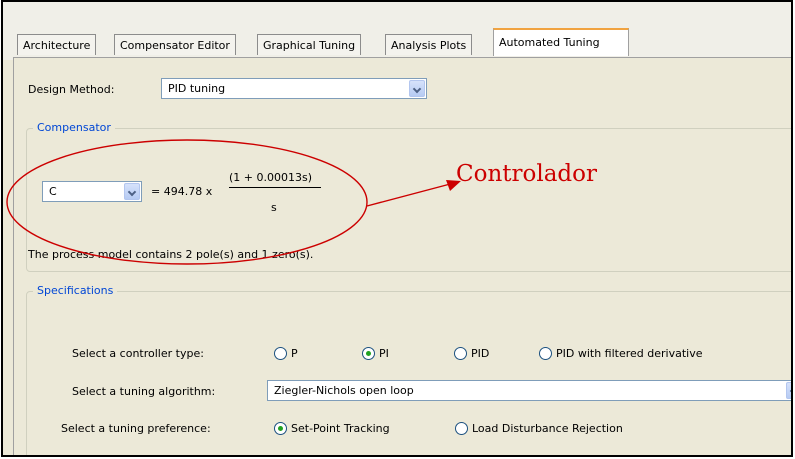 Image resolution: width=795 pixels, height=459 pixels. Describe the element at coordinates (271, 177) in the screenshot. I see `compensator-numerator: (1 + 0.00013s)` at that location.